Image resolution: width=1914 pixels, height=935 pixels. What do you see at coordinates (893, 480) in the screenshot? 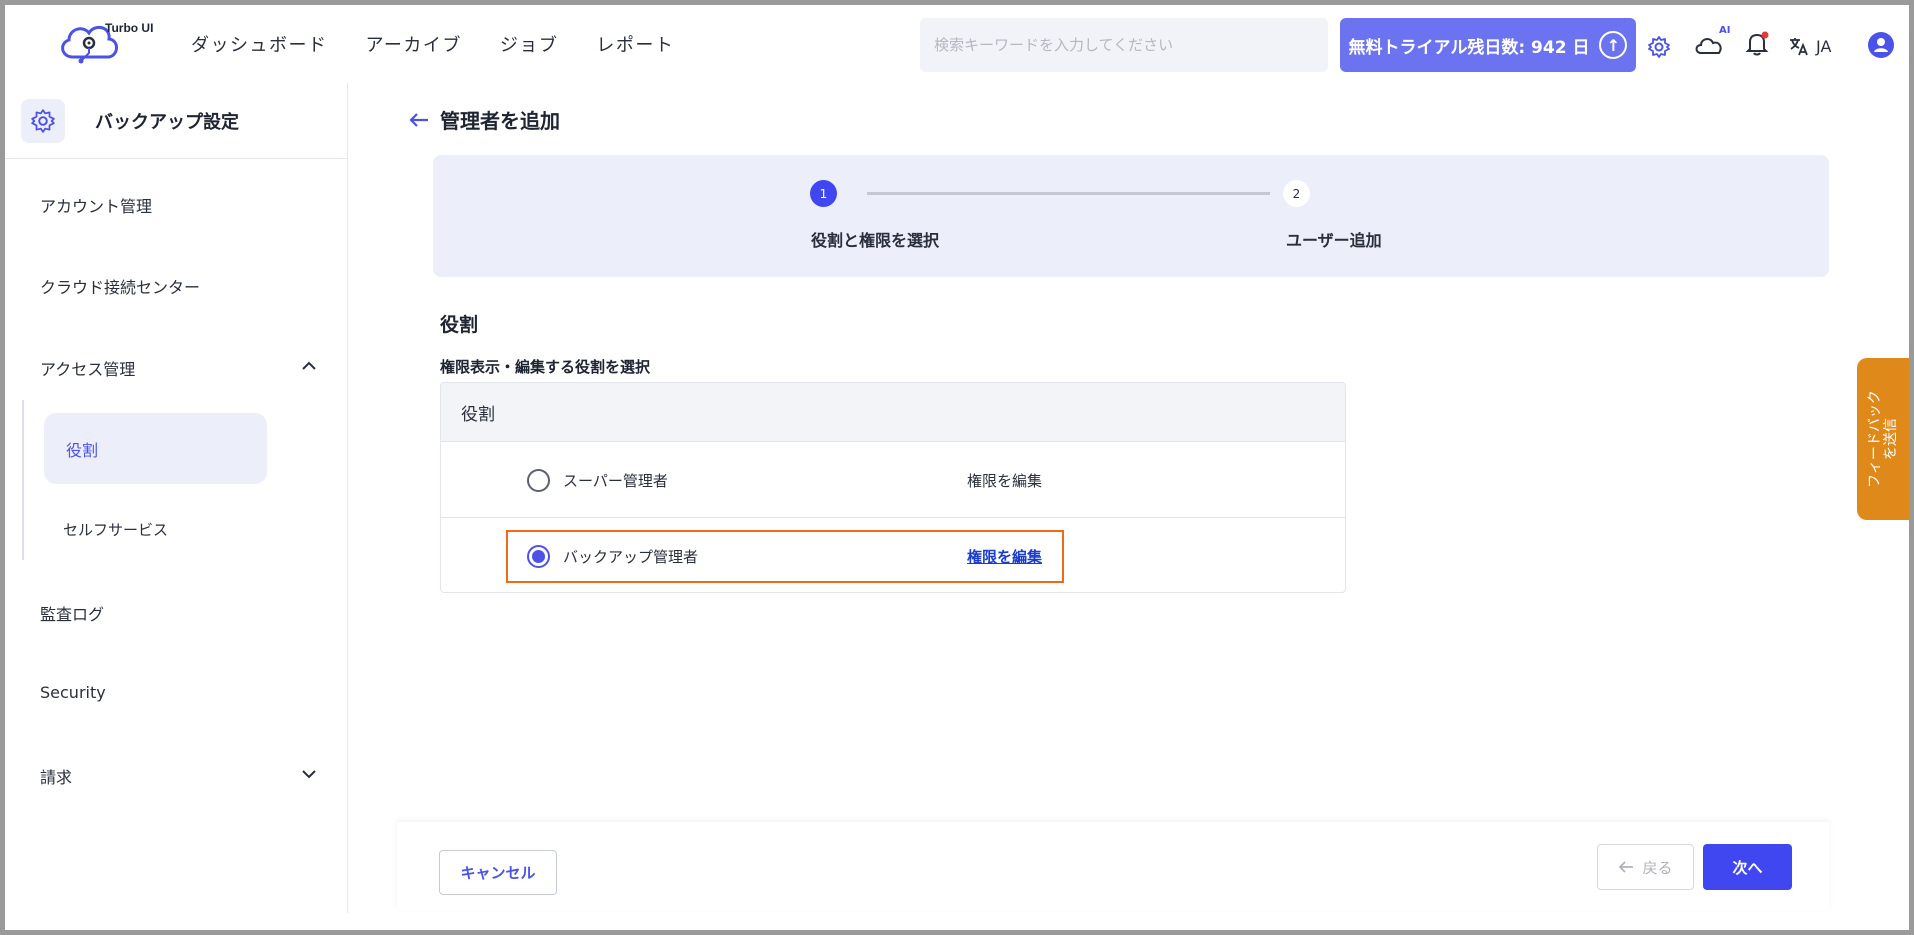
I see `role-row-super-admin: スーパー管理者 権限を編集` at bounding box center [893, 480].